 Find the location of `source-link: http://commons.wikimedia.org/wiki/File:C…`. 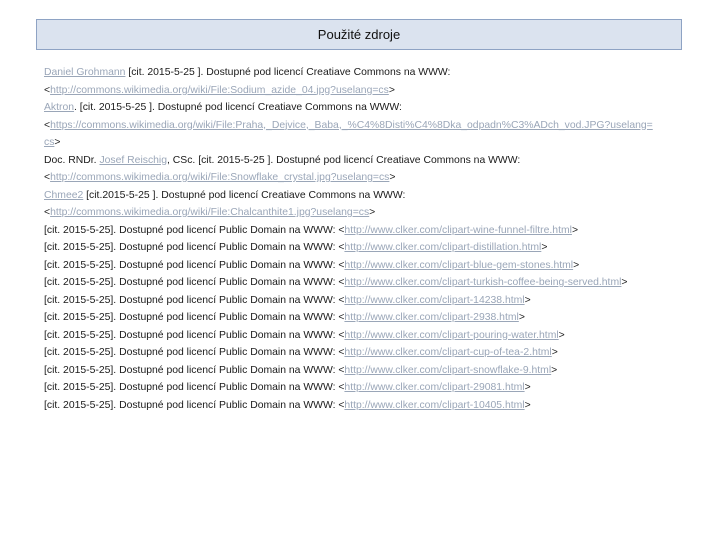

source-link: http://commons.wikimedia.org/wiki/File:C… is located at coordinates (209, 212).